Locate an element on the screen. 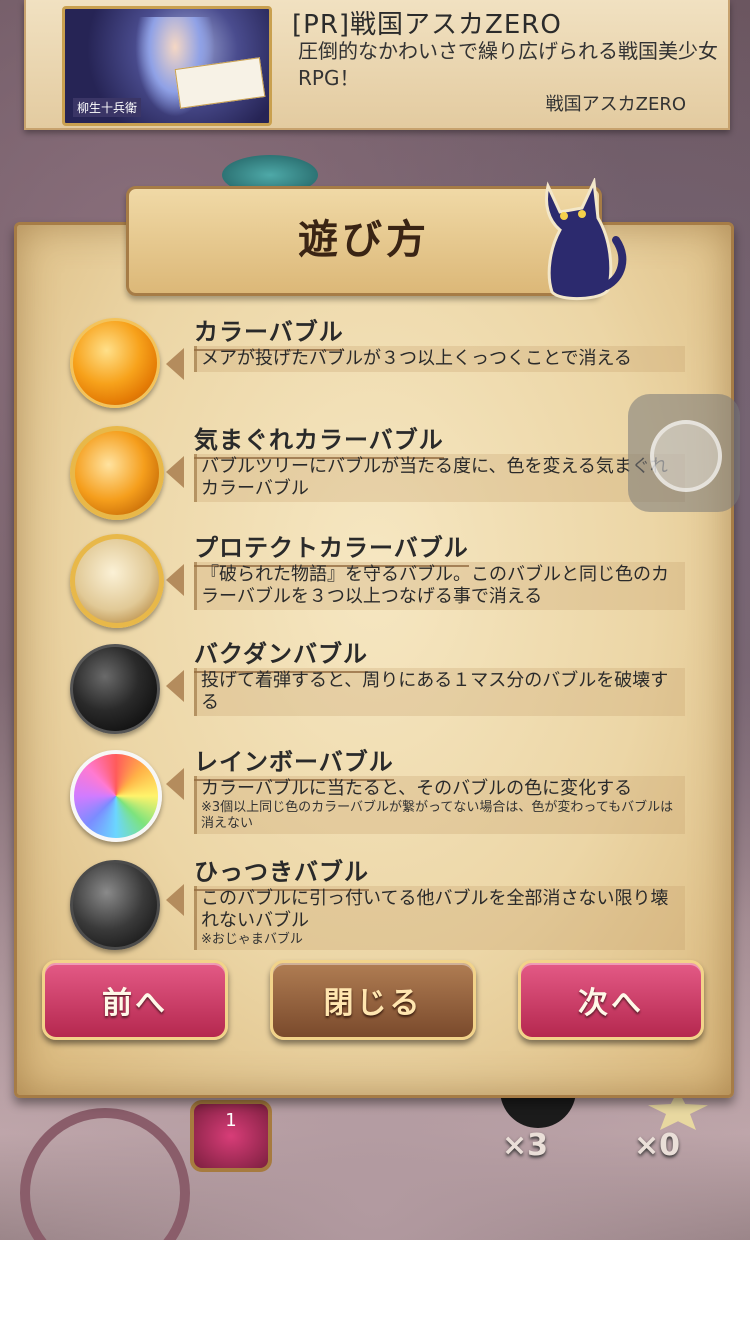 The height and width of the screenshot is (1334, 750). item-description-text: このバブルに引っ付いてる他バブルを全部消さない限り壊れないバブル is located at coordinates (435, 909).